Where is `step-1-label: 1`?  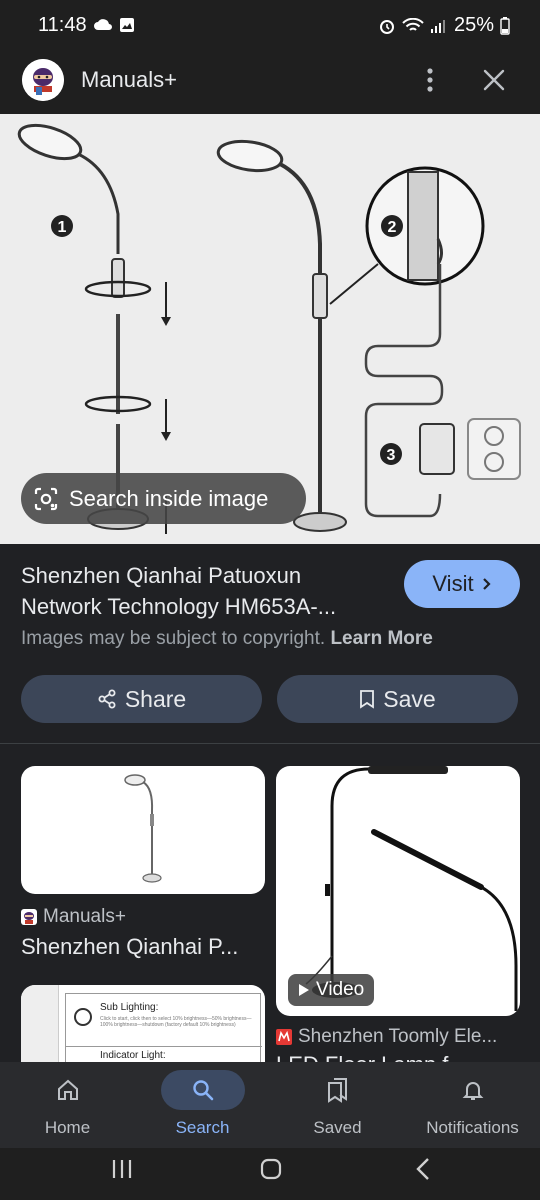 step-1-label: 1 is located at coordinates (62, 227).